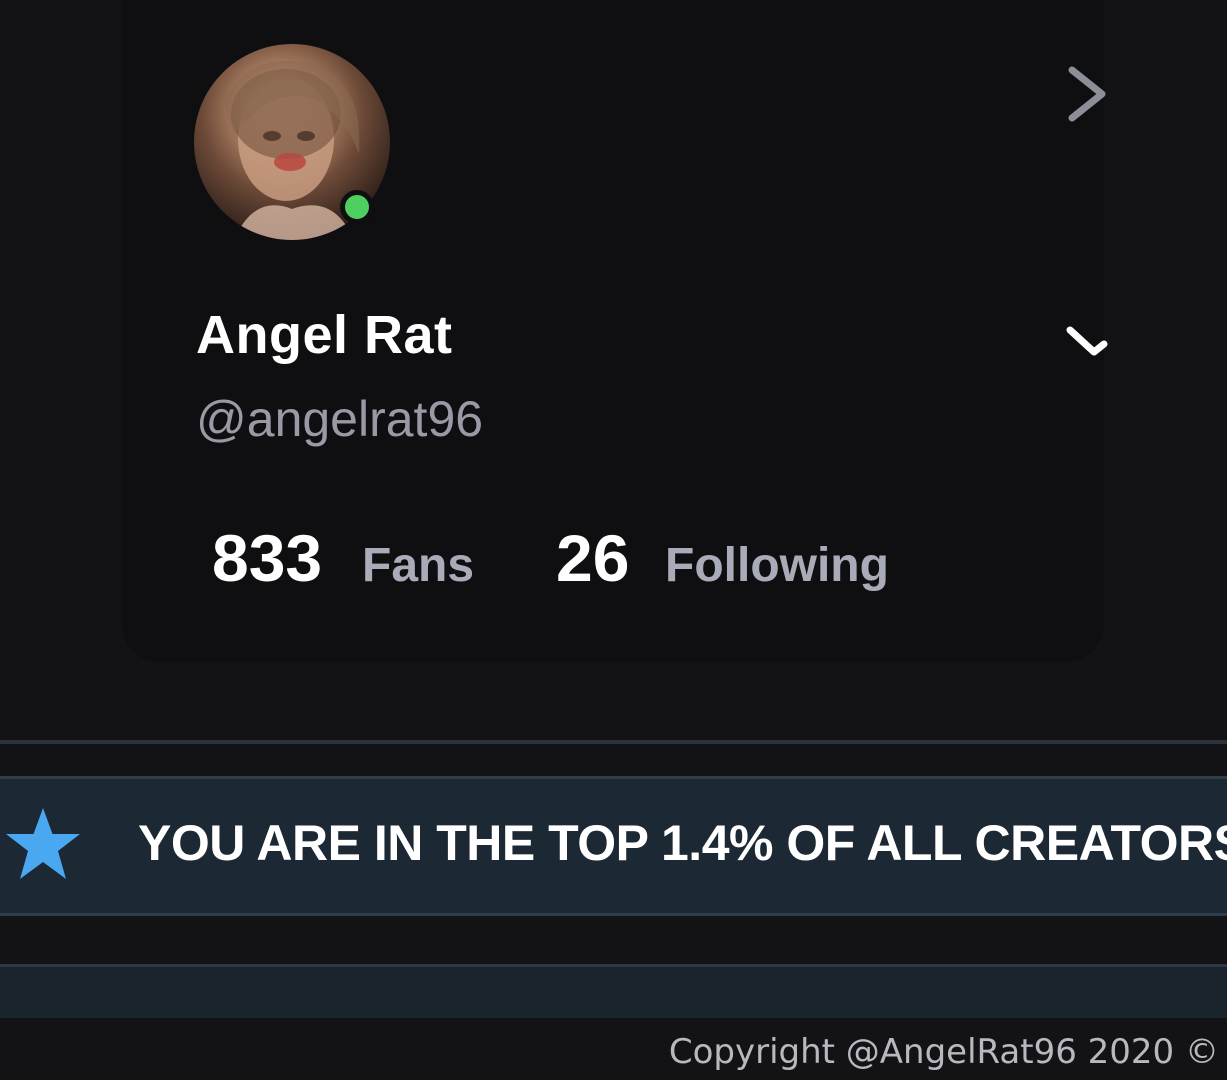  What do you see at coordinates (592, 558) in the screenshot?
I see `following-count: 26` at bounding box center [592, 558].